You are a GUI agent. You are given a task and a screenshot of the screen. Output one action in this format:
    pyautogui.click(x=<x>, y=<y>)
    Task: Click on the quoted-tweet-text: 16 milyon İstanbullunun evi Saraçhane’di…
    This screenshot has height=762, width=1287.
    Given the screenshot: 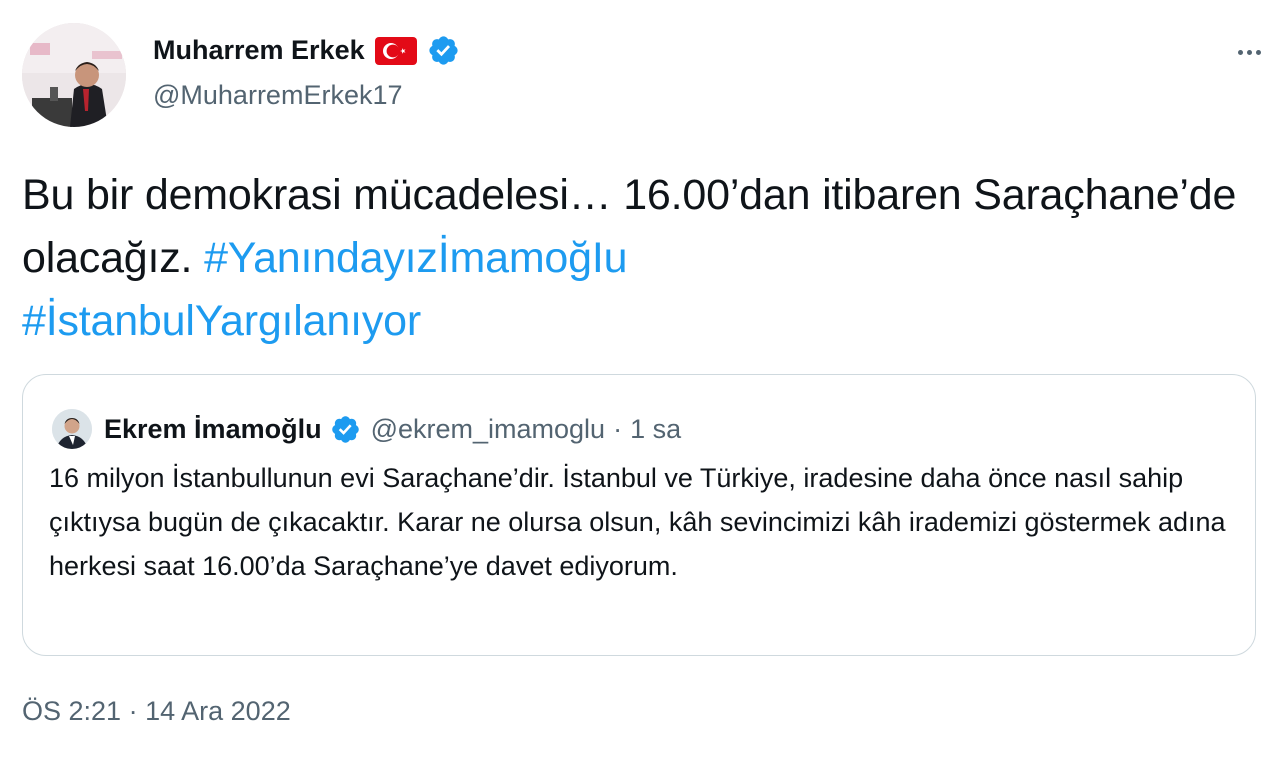 What is the action you would take?
    pyautogui.click(x=637, y=522)
    